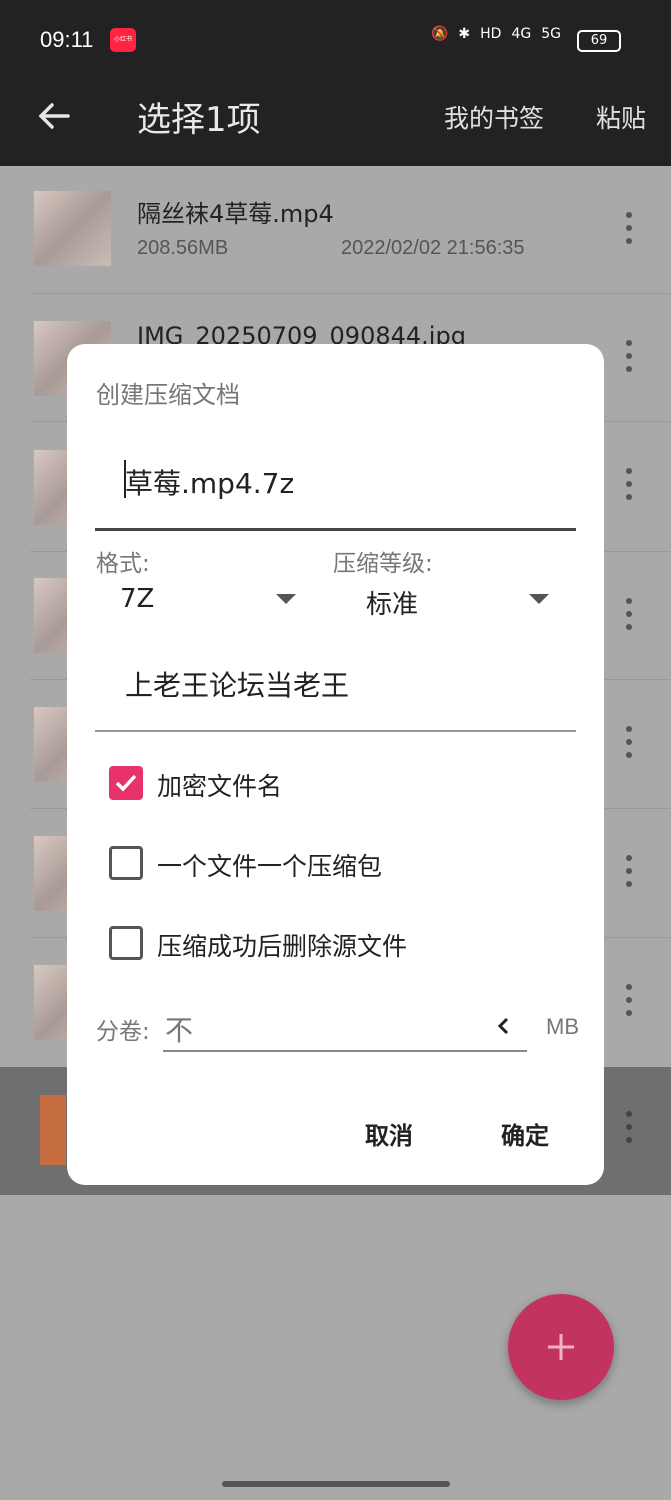 This screenshot has width=671, height=1500. I want to click on archive-name-input: 草莓.mp4.7z, so click(335, 486).